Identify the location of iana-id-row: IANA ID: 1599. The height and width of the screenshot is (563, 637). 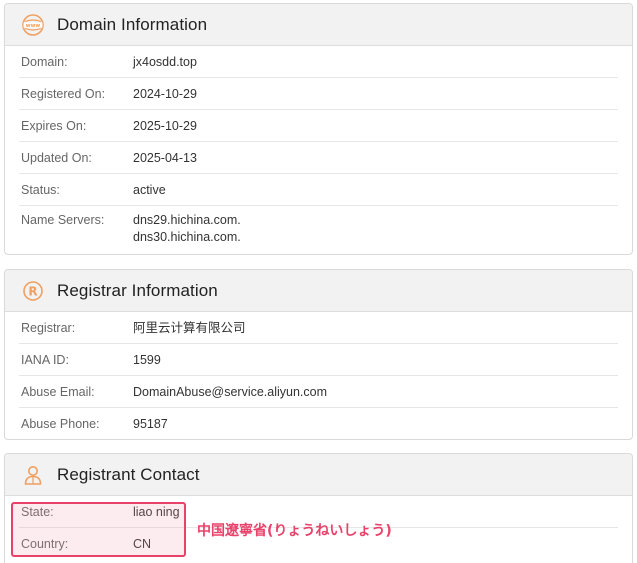
(318, 360).